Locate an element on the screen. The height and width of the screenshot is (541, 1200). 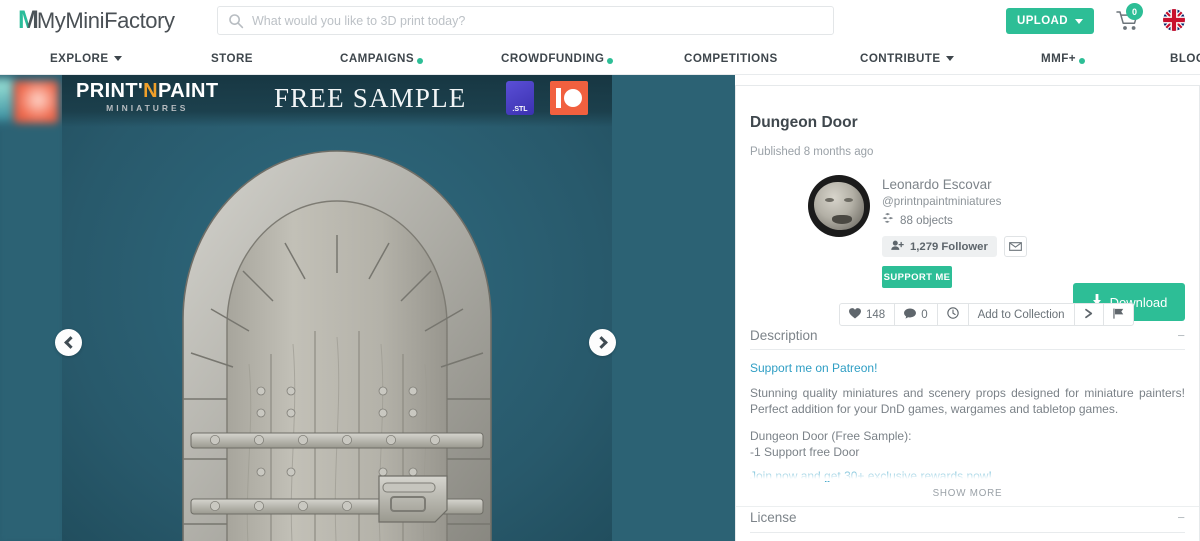
carousel-prev-button is located at coordinates (68, 342).